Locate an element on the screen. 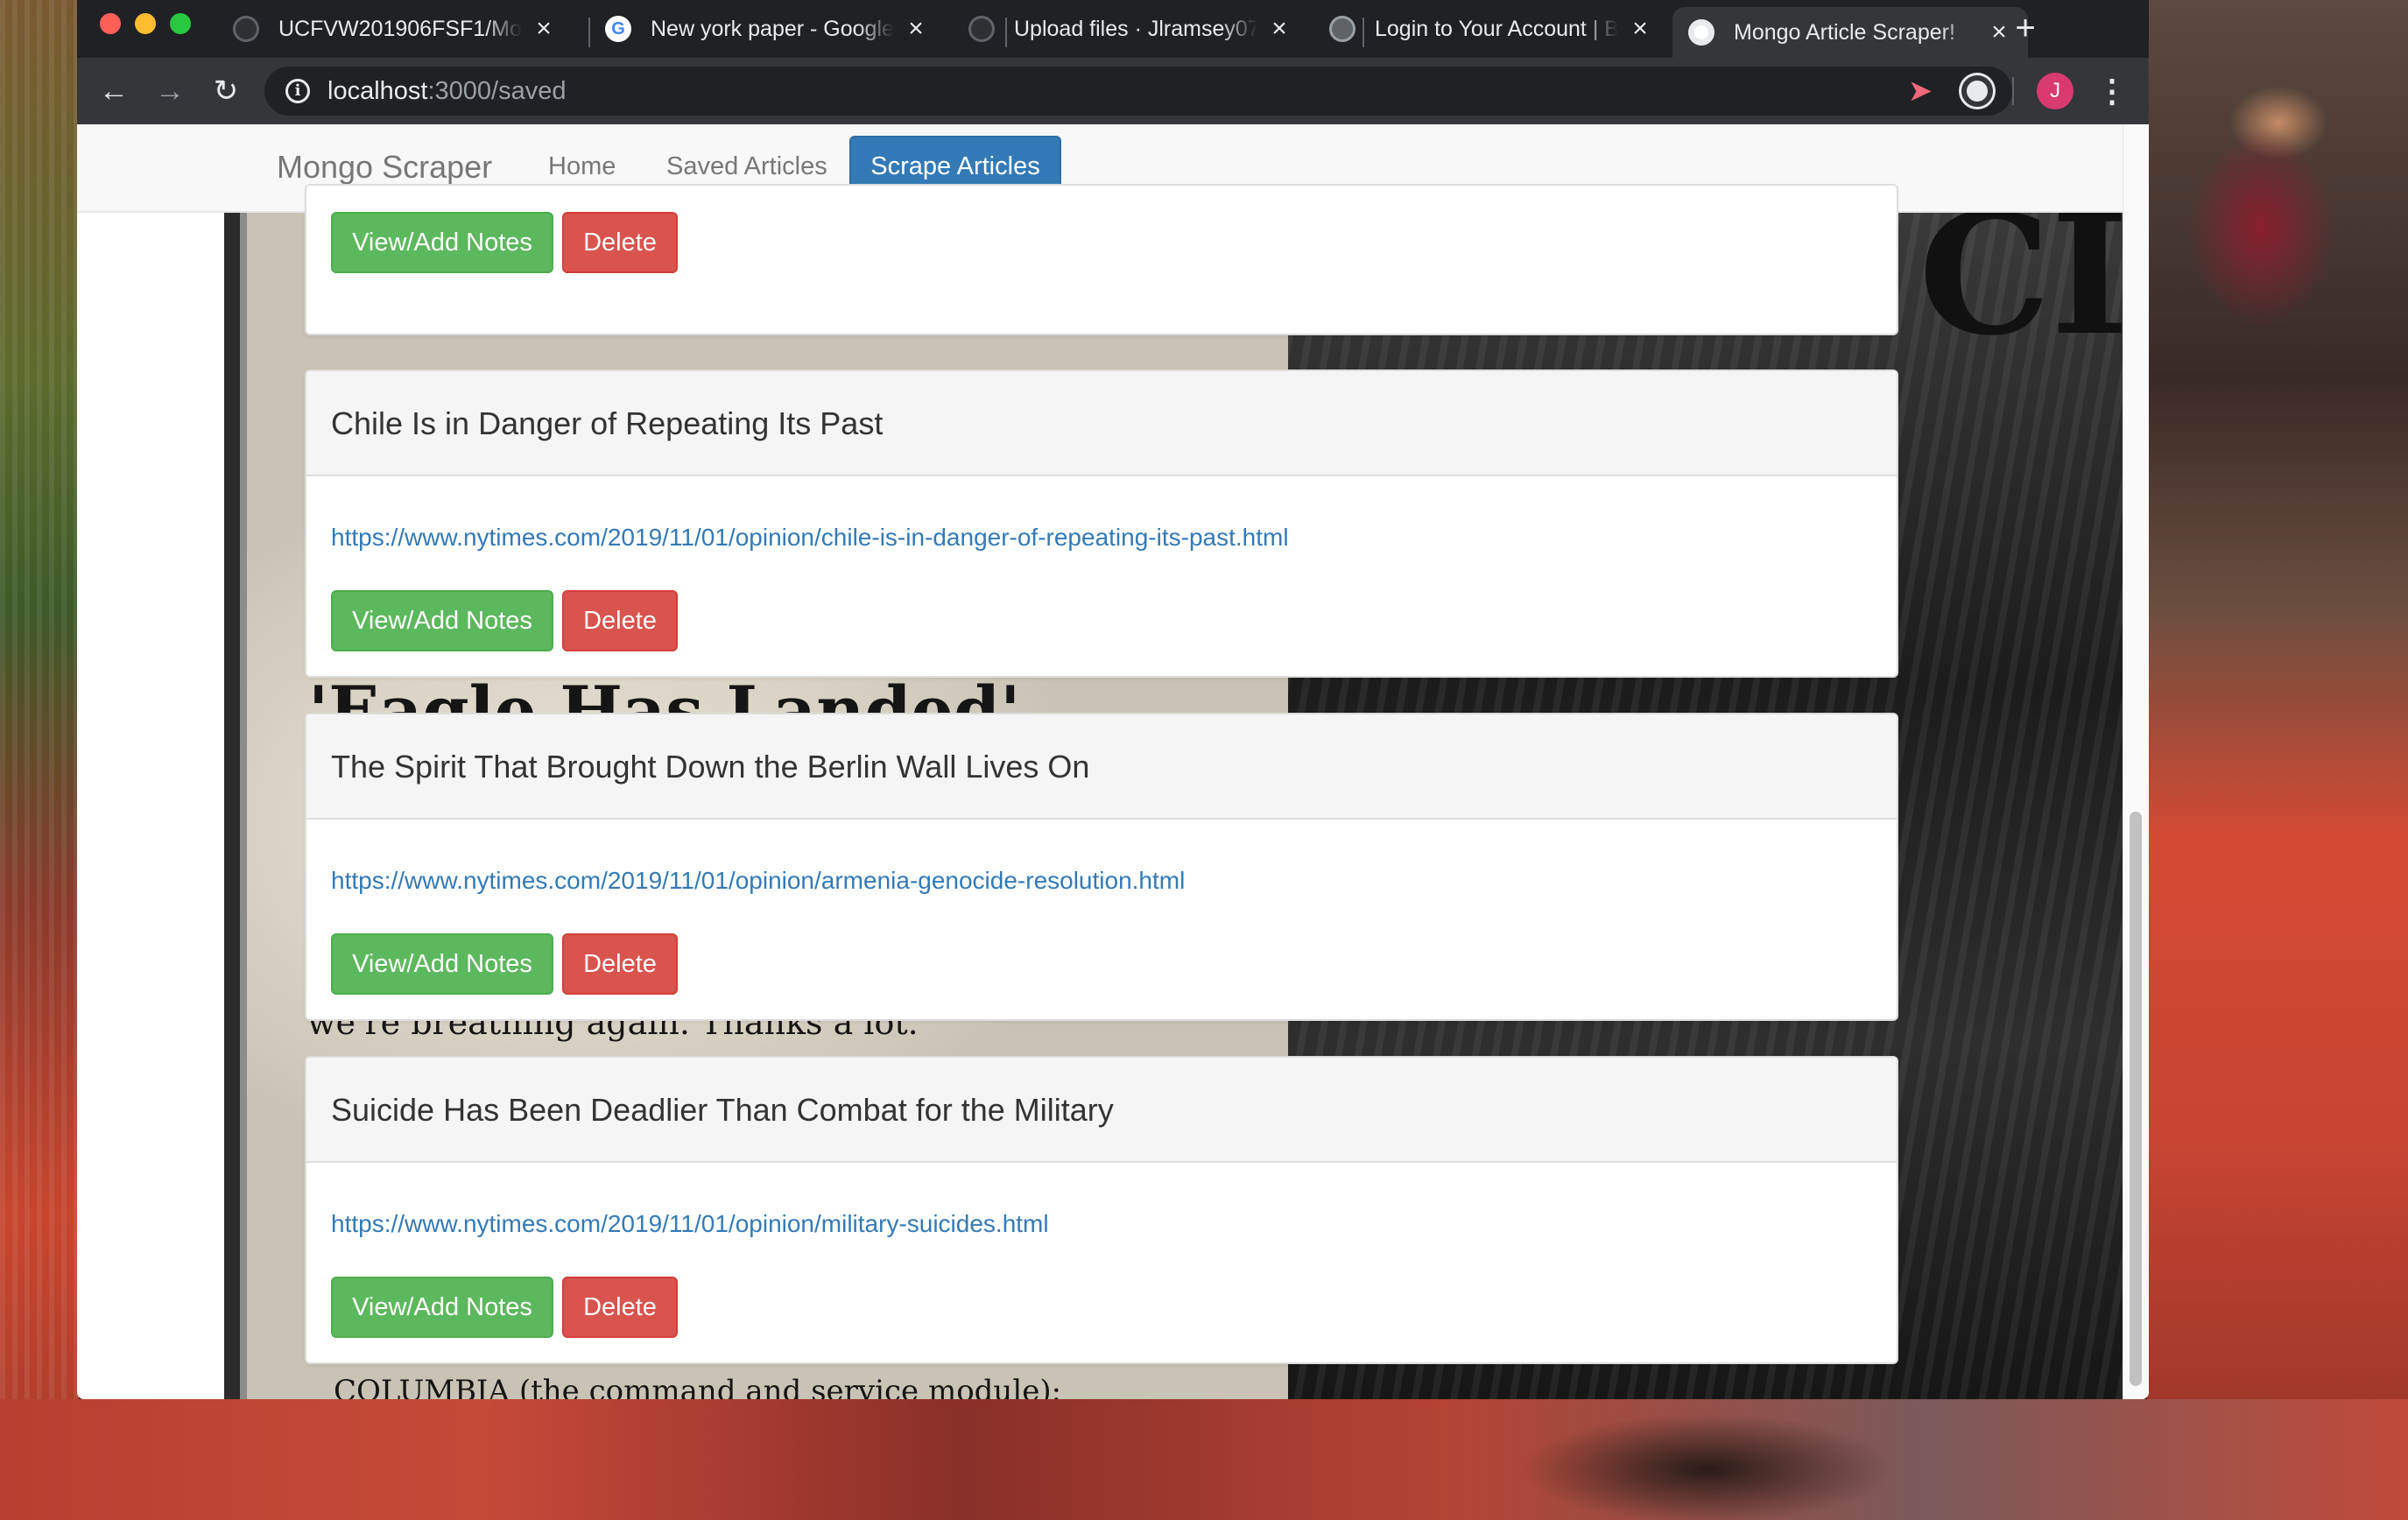 The height and width of the screenshot is (1520, 2408). browser-tab: UCFVW201906FSF1/Mongo × is located at coordinates (395, 29).